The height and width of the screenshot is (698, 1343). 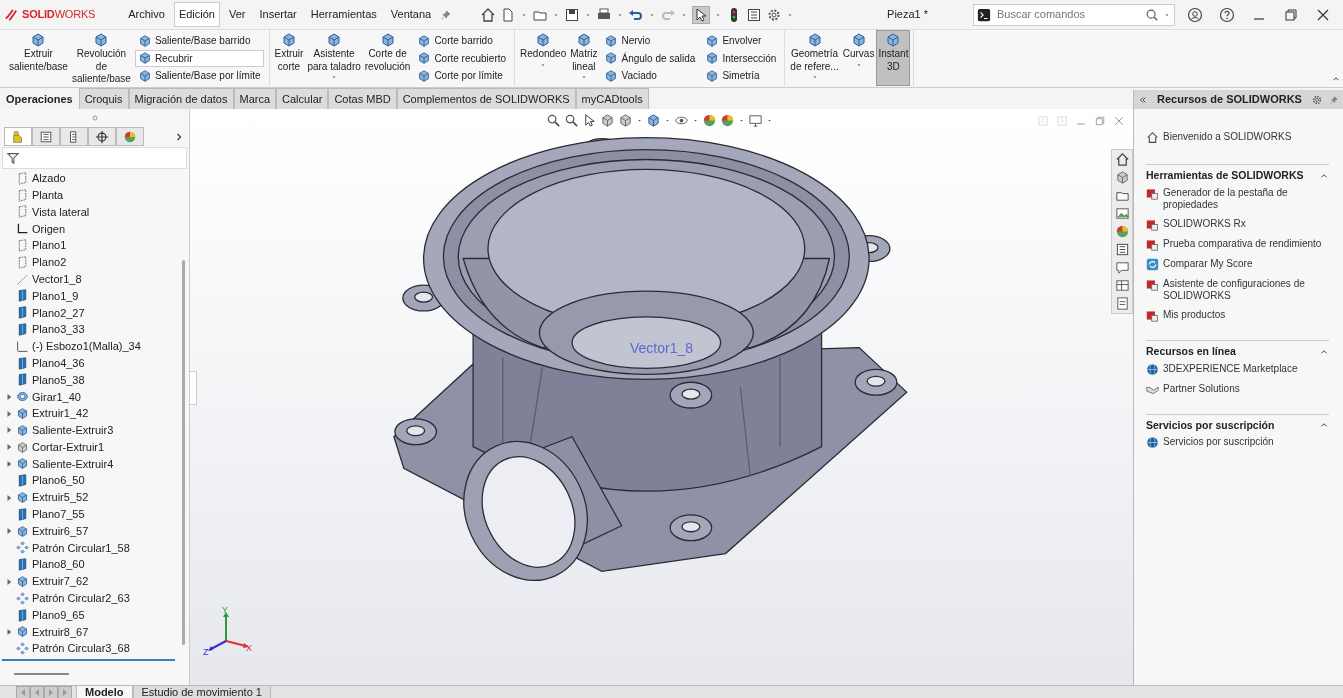 I want to click on tree-item: Plano4_36, so click(x=58, y=363).